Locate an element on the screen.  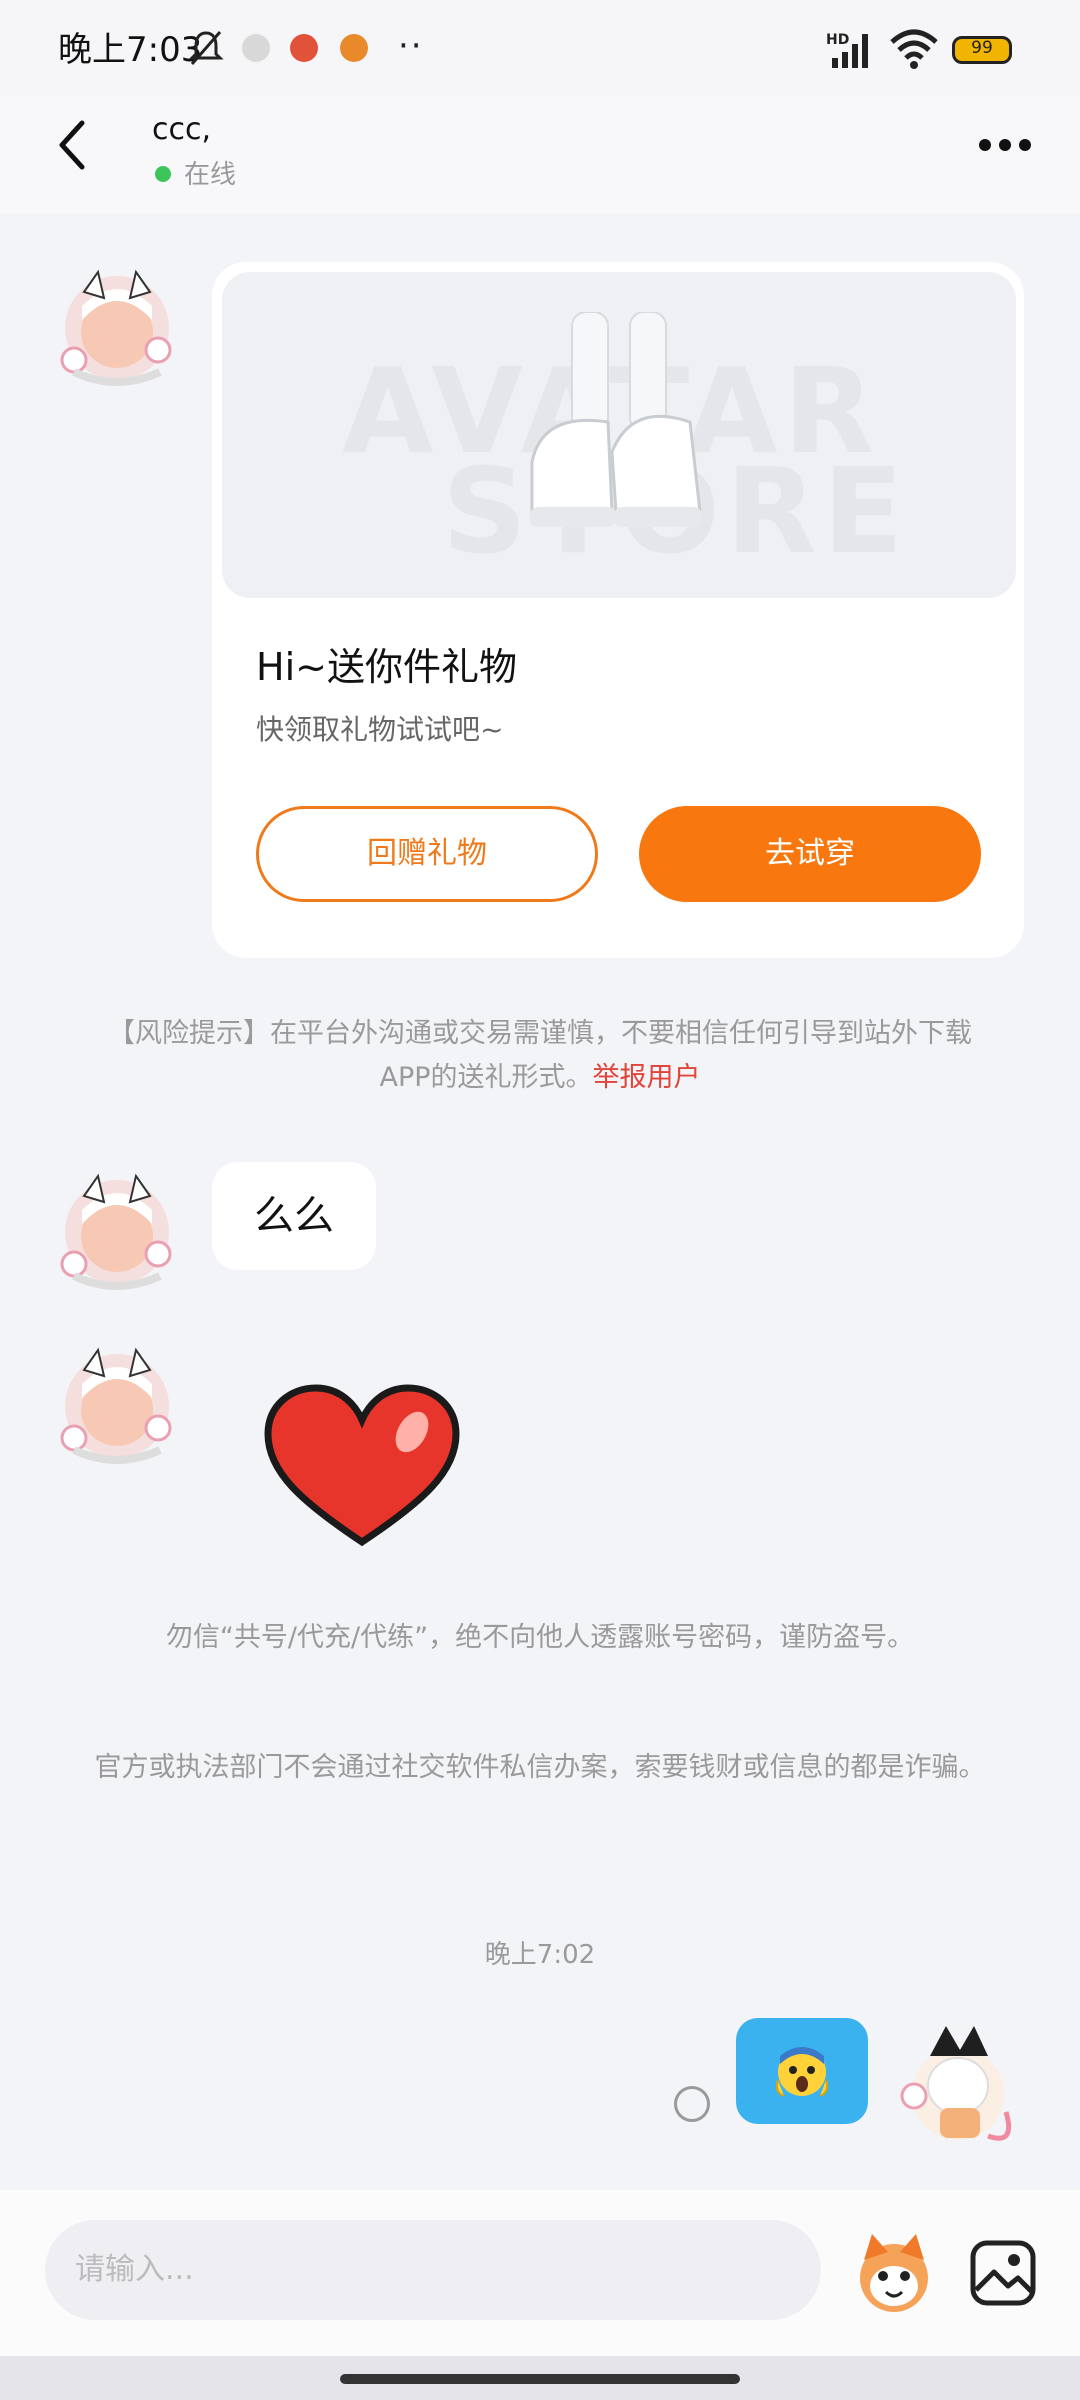
shoes-image is located at coordinates (616, 419).